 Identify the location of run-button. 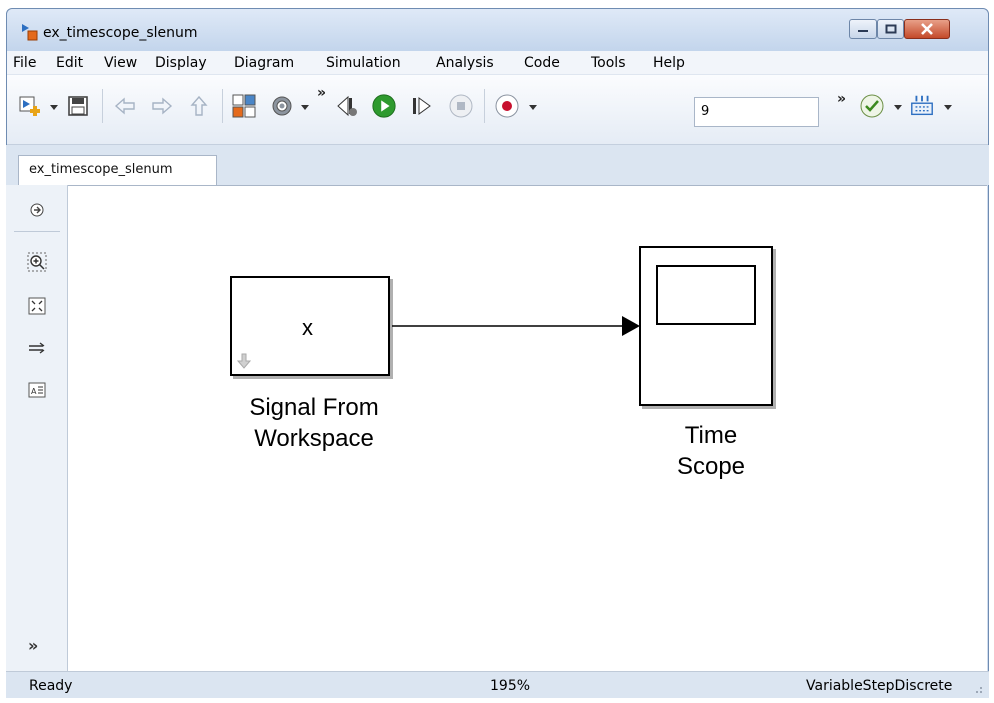
(384, 106).